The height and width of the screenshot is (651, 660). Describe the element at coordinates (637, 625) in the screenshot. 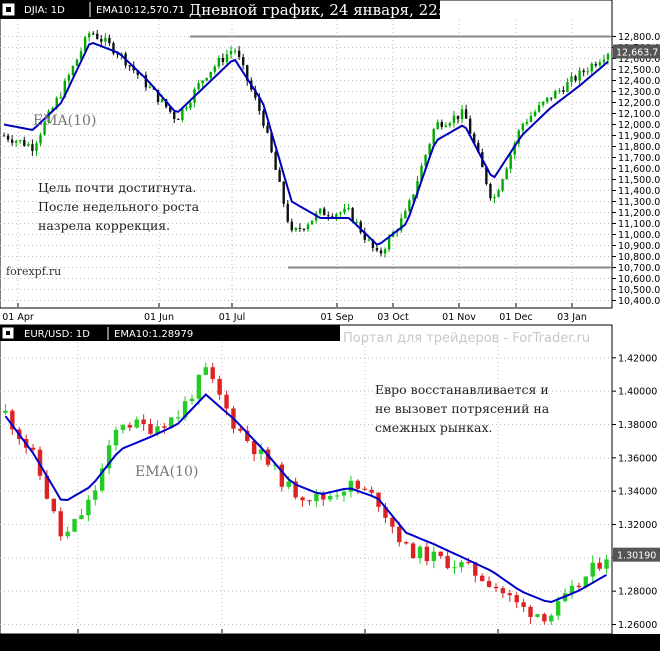

I see `y-tick-label: 1.26000` at that location.